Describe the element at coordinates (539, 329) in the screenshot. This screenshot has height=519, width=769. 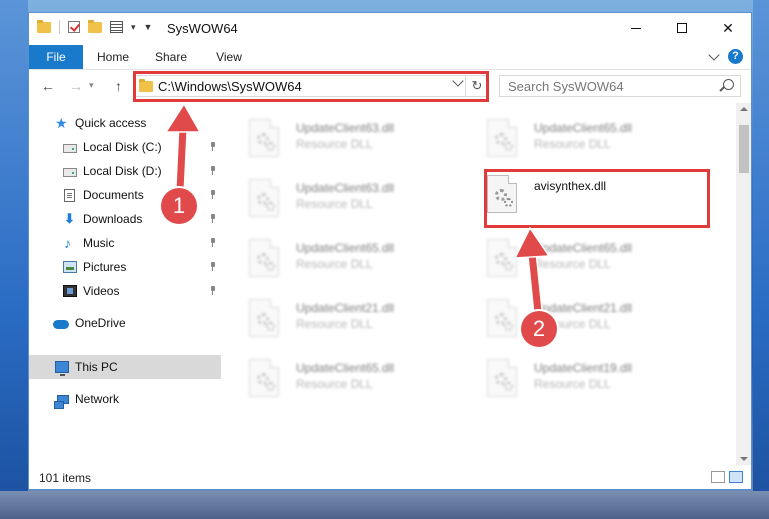
I see `step-badge-2: 2` at that location.